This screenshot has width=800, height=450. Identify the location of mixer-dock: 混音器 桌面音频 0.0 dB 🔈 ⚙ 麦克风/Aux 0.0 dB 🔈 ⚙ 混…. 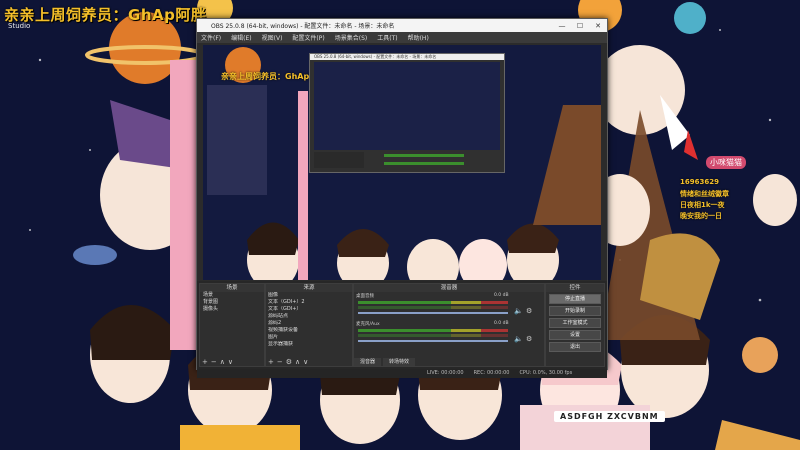
(449, 325).